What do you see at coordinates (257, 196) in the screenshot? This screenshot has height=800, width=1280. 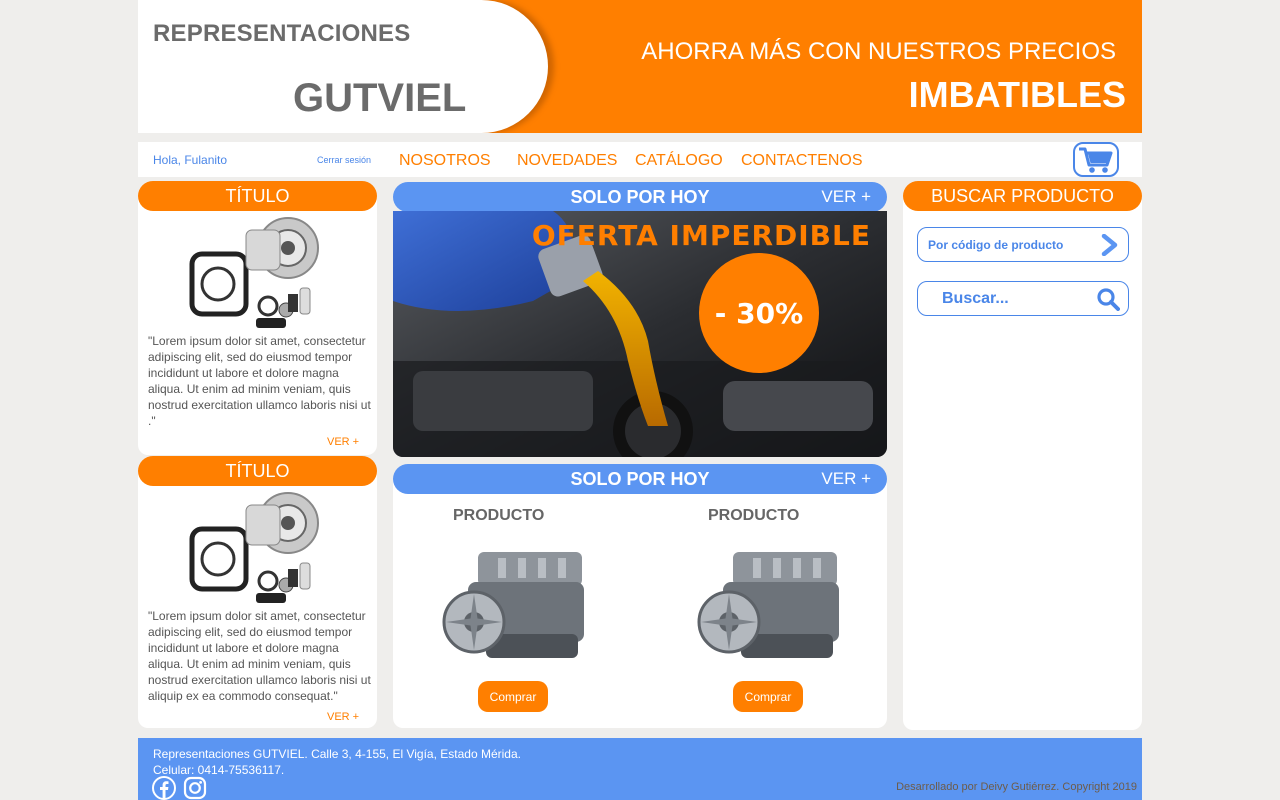 I see `card-title-1: TÍTULO` at bounding box center [257, 196].